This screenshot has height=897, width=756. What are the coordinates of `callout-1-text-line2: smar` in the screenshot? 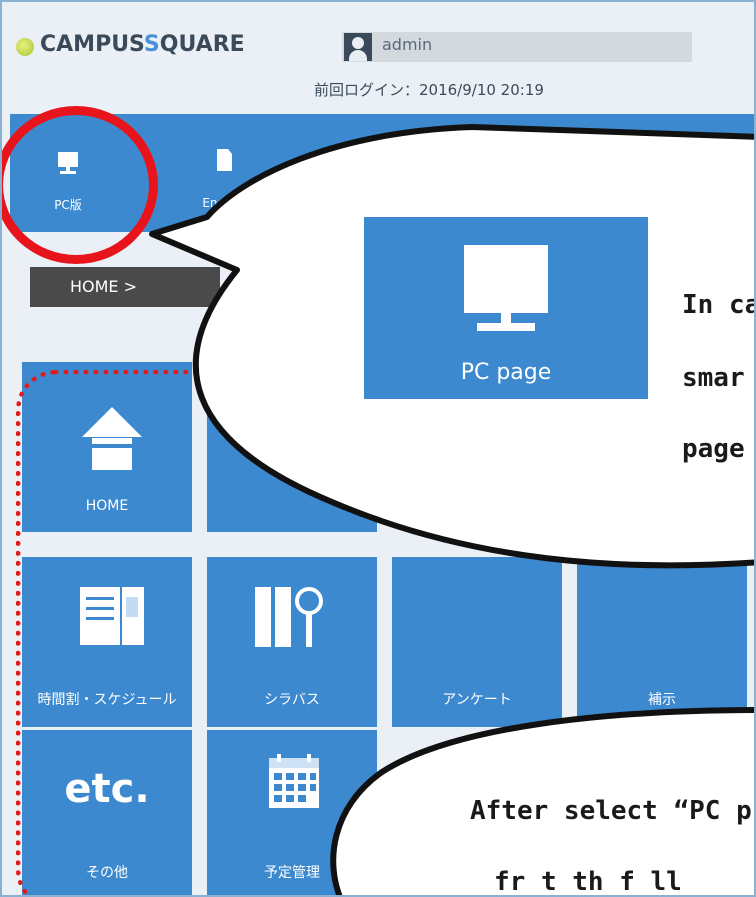 It's located at (713, 378).